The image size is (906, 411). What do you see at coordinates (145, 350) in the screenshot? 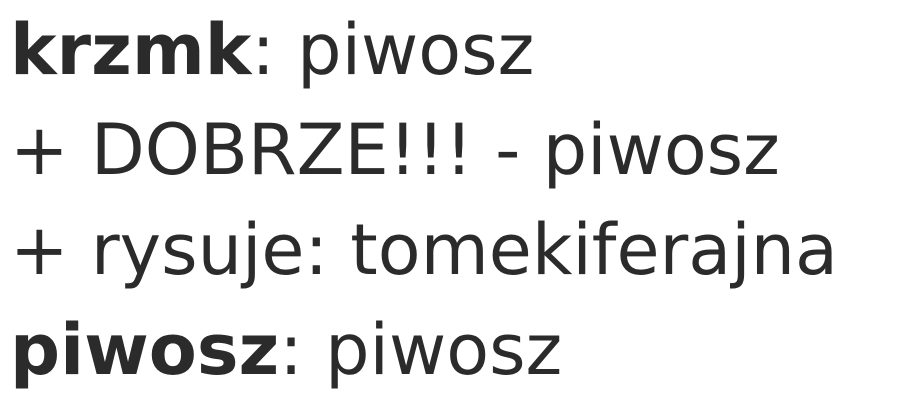
I see `username: piwosz` at bounding box center [145, 350].